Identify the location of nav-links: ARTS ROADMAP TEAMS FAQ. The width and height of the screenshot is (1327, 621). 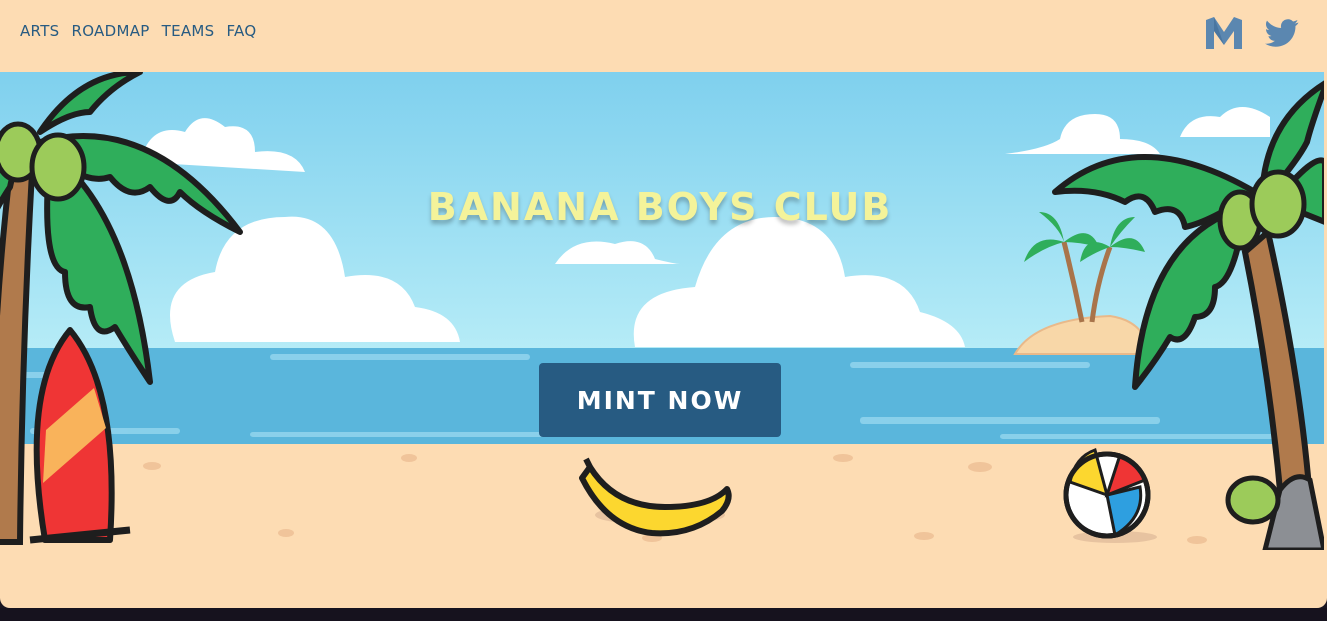
(138, 31).